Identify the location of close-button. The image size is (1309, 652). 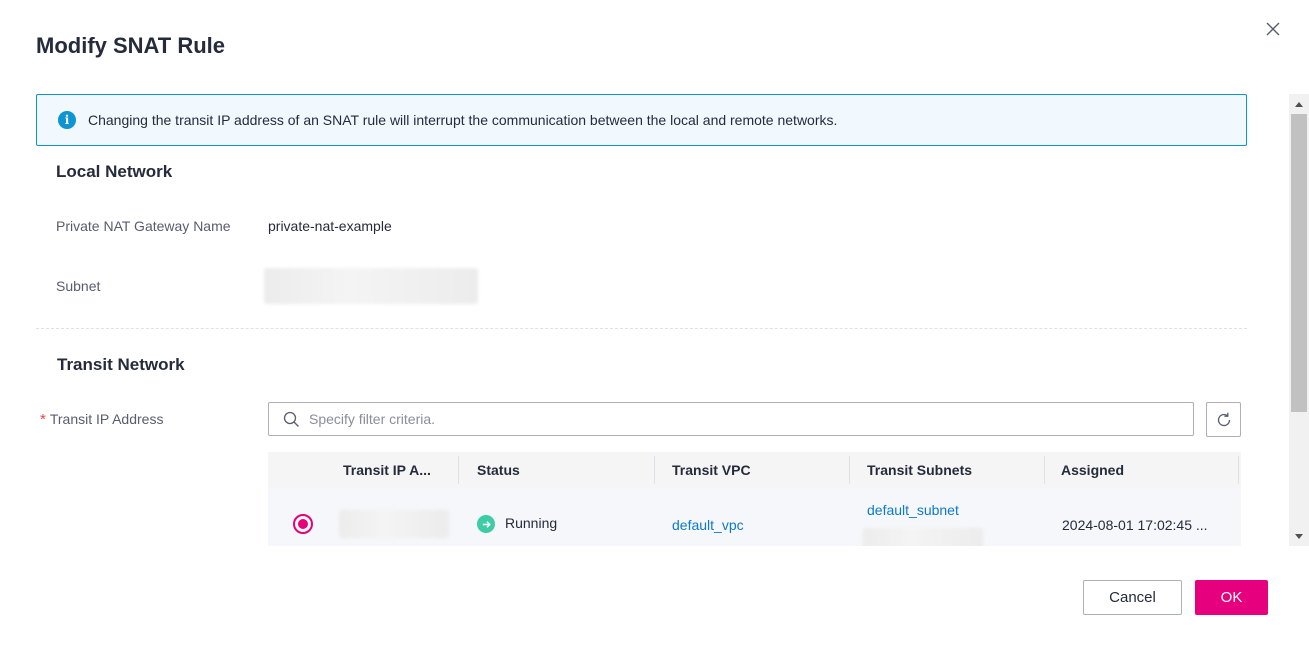
(1273, 29).